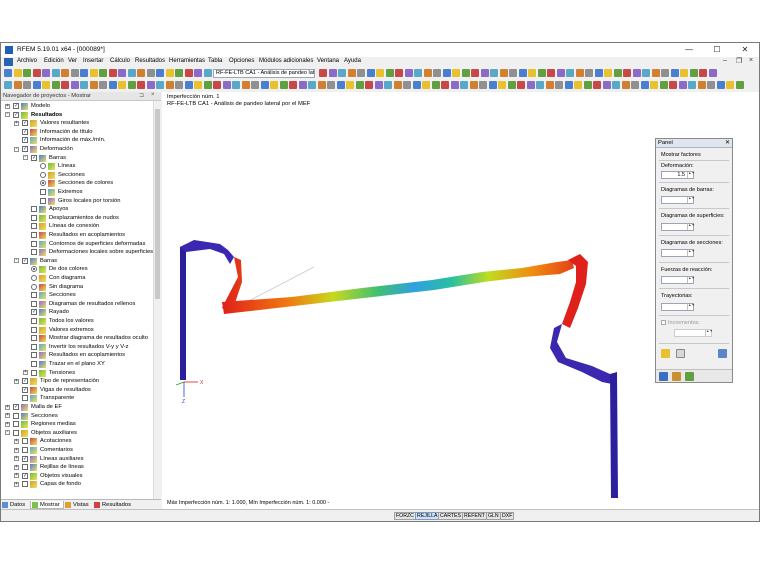 The width and height of the screenshot is (760, 563). What do you see at coordinates (745, 50) in the screenshot?
I see `close-button: ✕` at bounding box center [745, 50].